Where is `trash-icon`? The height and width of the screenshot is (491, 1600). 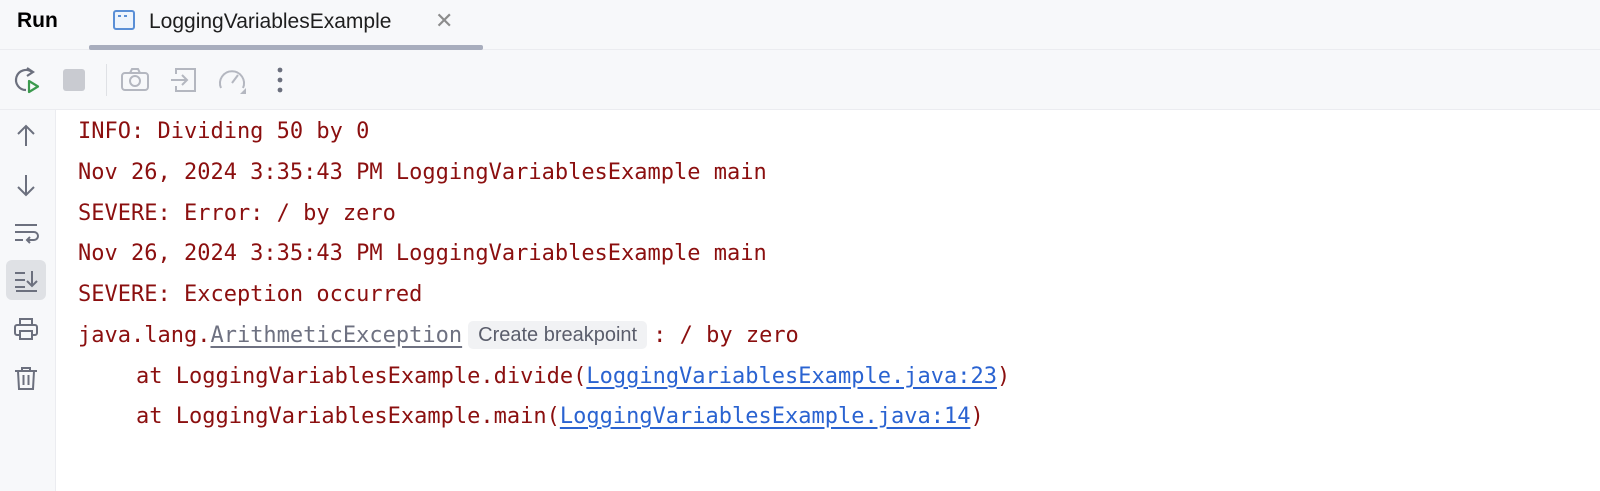
trash-icon is located at coordinates (26, 378).